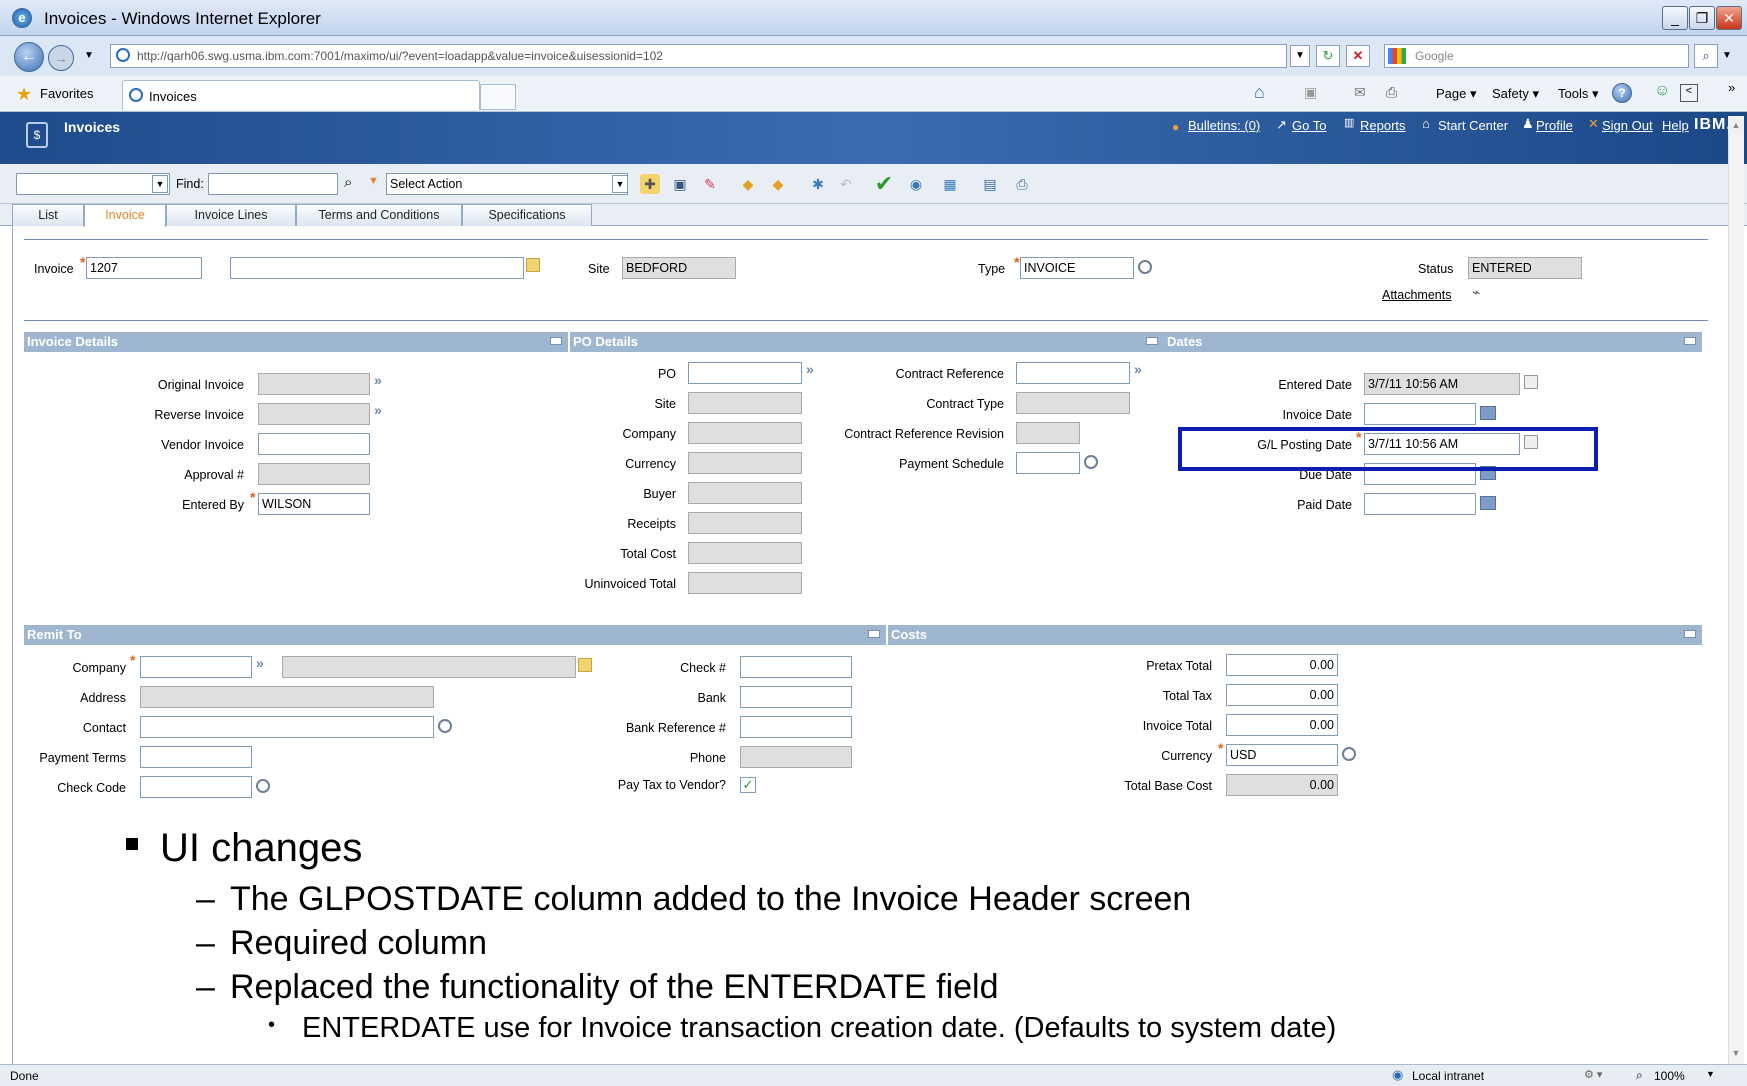  Describe the element at coordinates (990, 184) in the screenshot. I see `document-icon: ▤` at that location.